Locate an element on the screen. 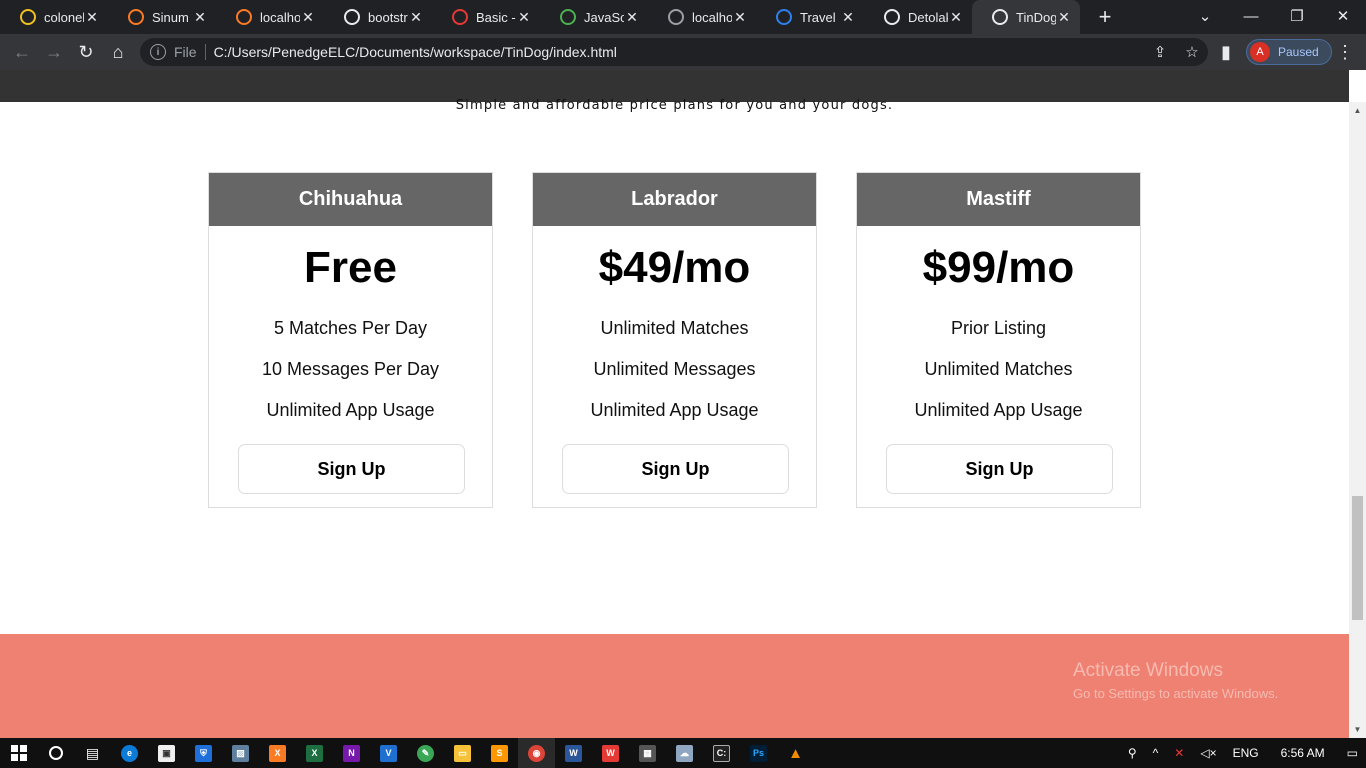 Image resolution: width=1366 pixels, height=768 pixels. wps-icon: W is located at coordinates (610, 753).